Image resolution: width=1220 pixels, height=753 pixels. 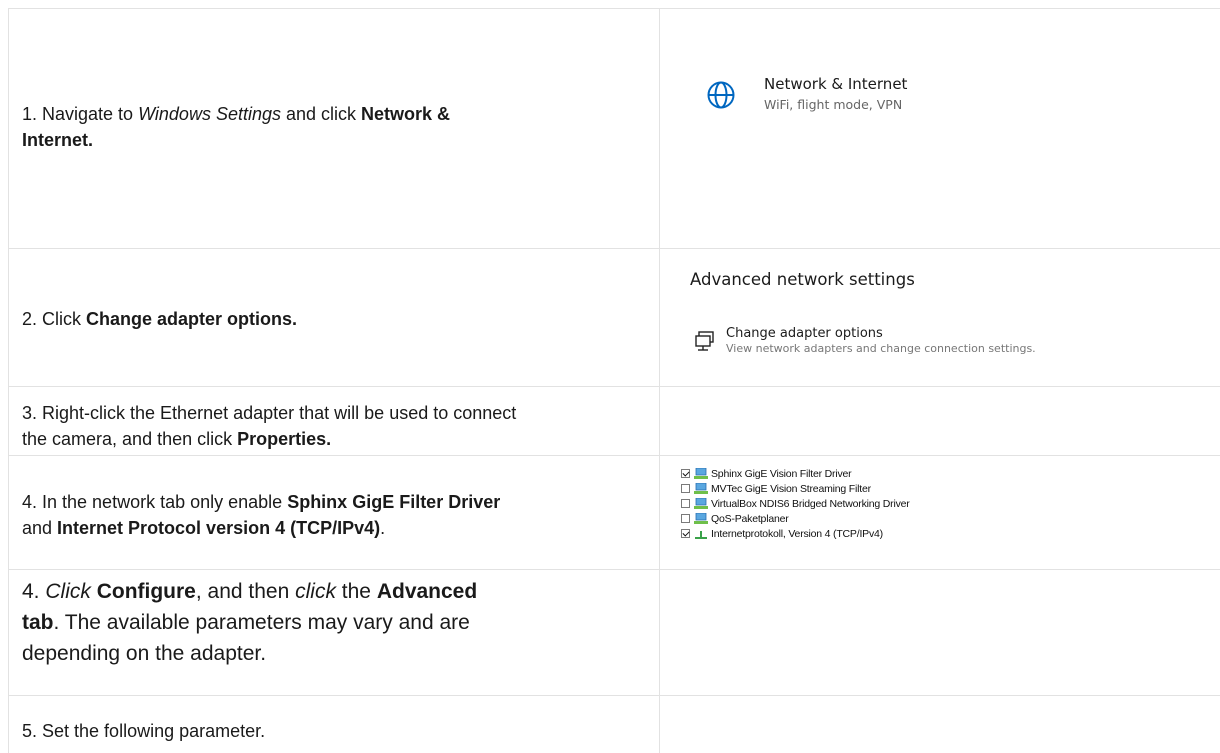 I want to click on step-2-bold: Change adapter options., so click(x=192, y=319).